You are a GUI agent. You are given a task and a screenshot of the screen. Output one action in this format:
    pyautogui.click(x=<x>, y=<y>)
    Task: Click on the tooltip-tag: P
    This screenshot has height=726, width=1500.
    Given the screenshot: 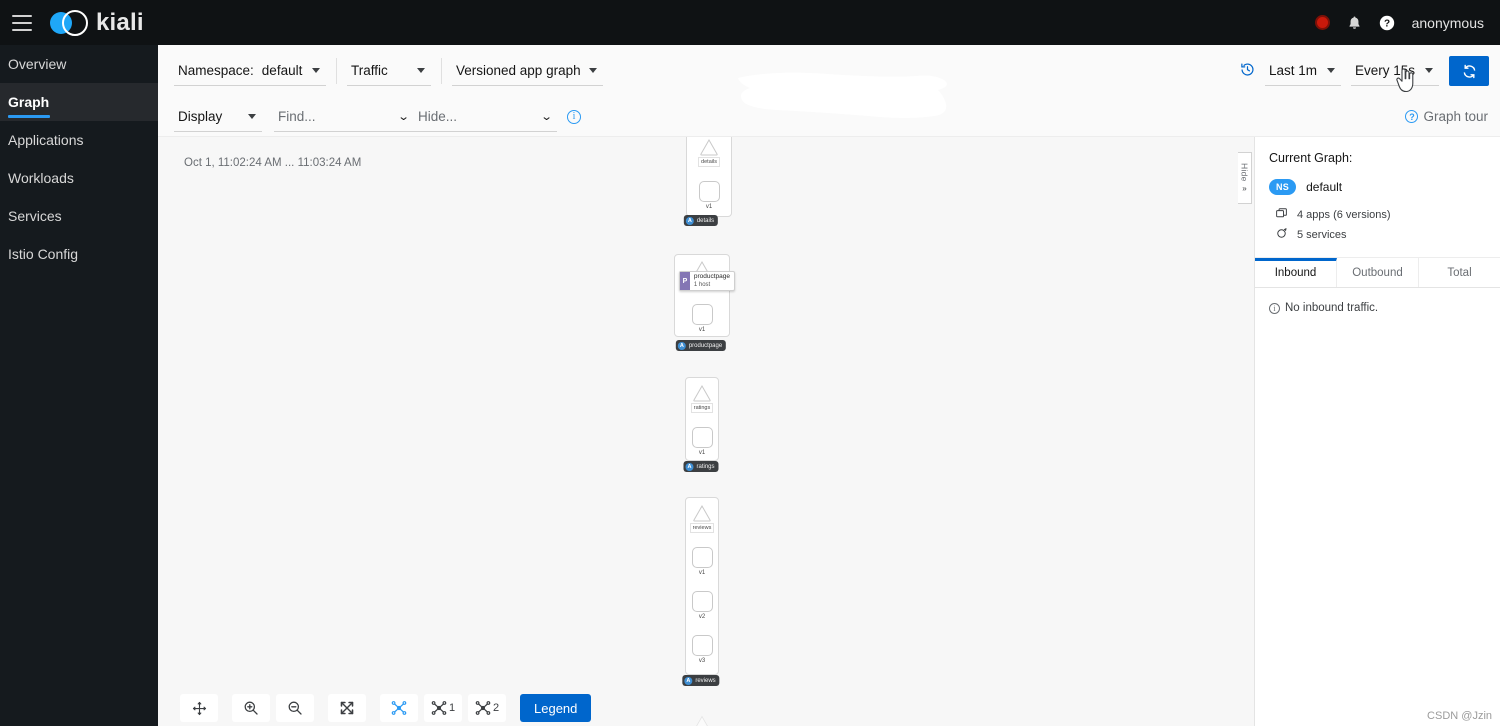 What is the action you would take?
    pyautogui.click(x=685, y=281)
    